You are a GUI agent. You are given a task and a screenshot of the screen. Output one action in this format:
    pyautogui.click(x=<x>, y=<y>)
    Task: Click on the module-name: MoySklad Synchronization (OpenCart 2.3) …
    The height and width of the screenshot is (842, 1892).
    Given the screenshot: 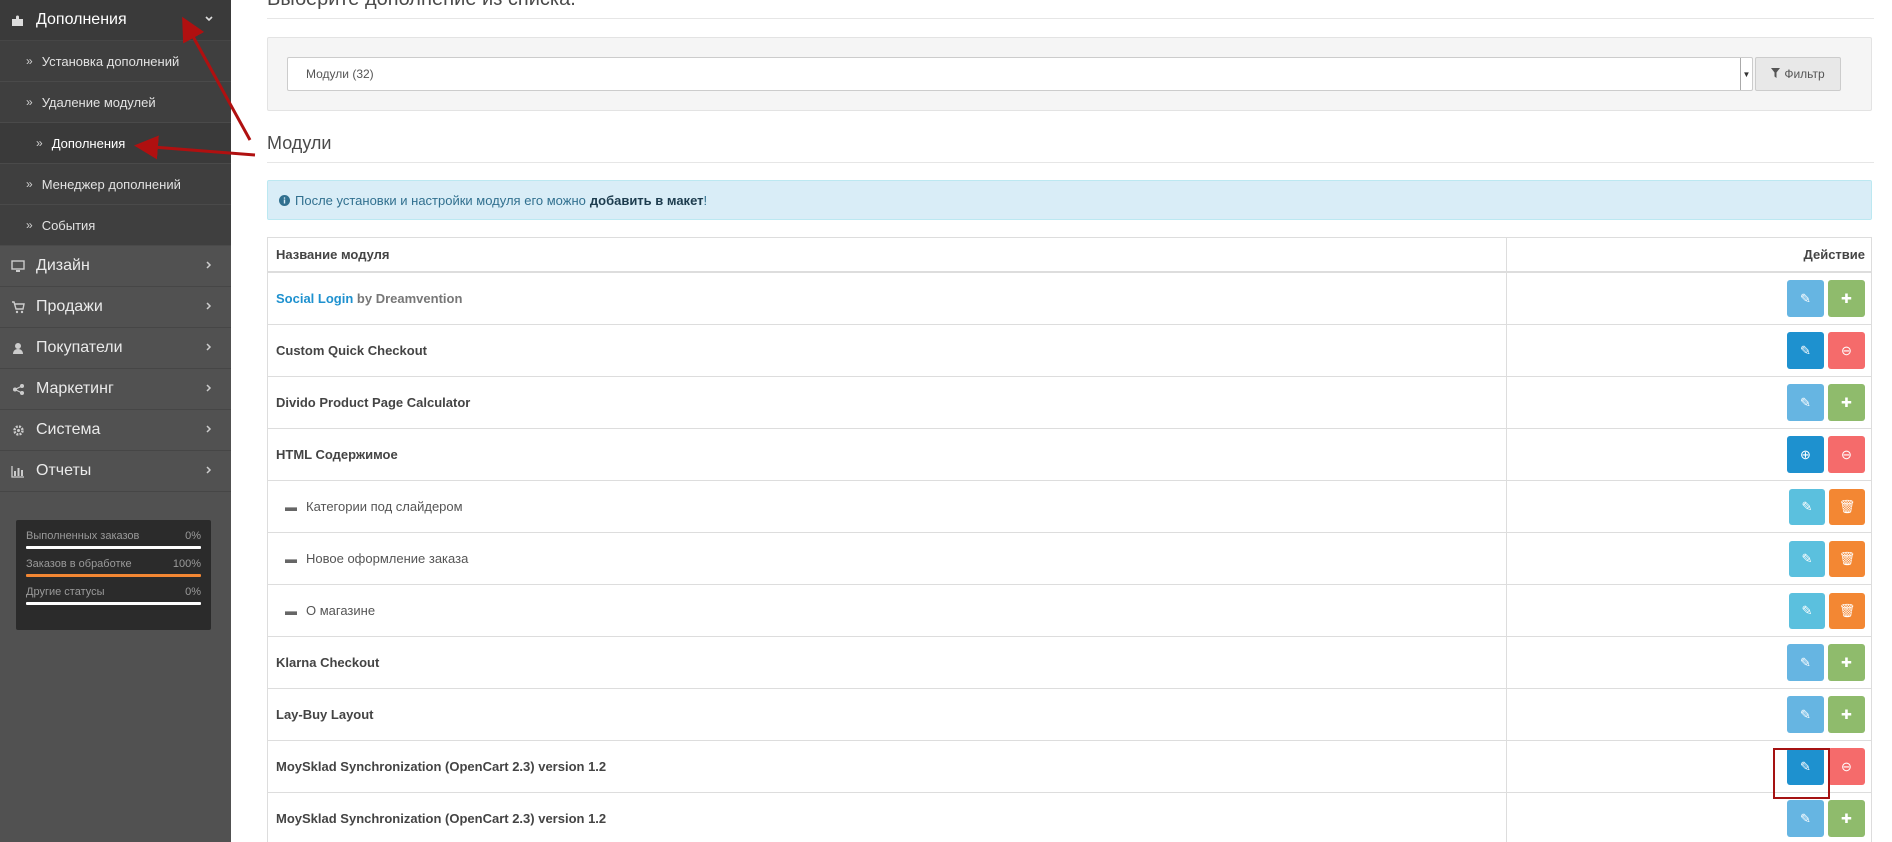 What is the action you would take?
    pyautogui.click(x=887, y=766)
    